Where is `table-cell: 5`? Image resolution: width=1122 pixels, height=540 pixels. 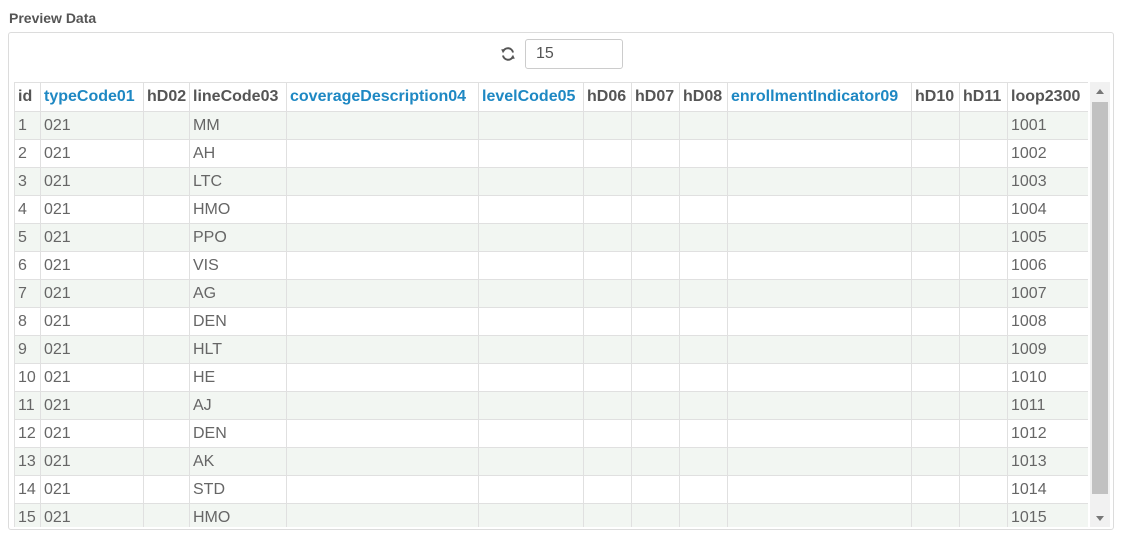
table-cell: 5 is located at coordinates (27, 237).